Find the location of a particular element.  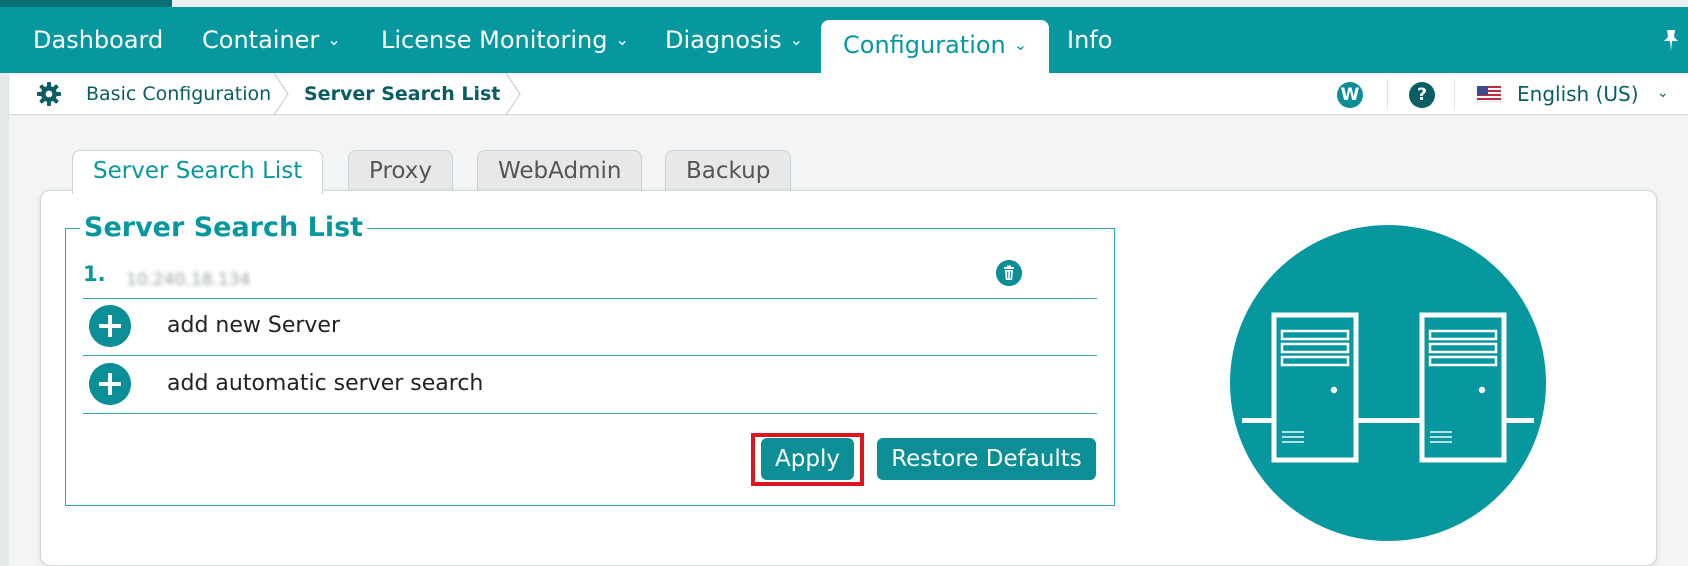

servers-illustration-icon is located at coordinates (1388, 383).